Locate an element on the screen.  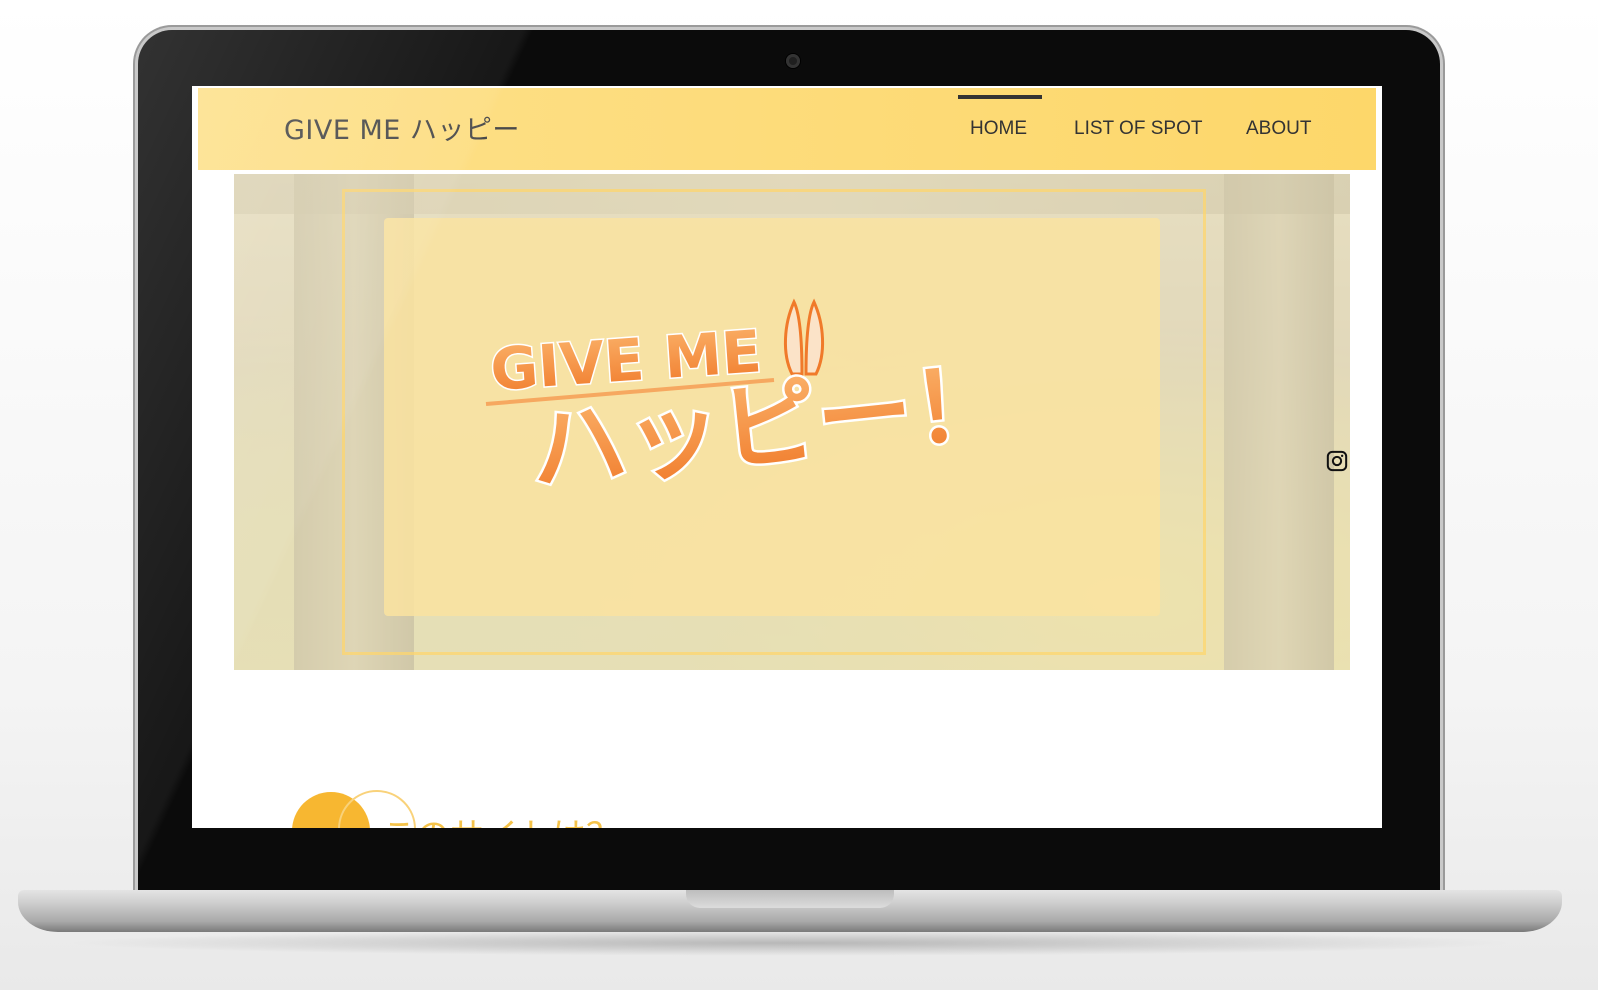
laptop-shadow is located at coordinates (790, 943).